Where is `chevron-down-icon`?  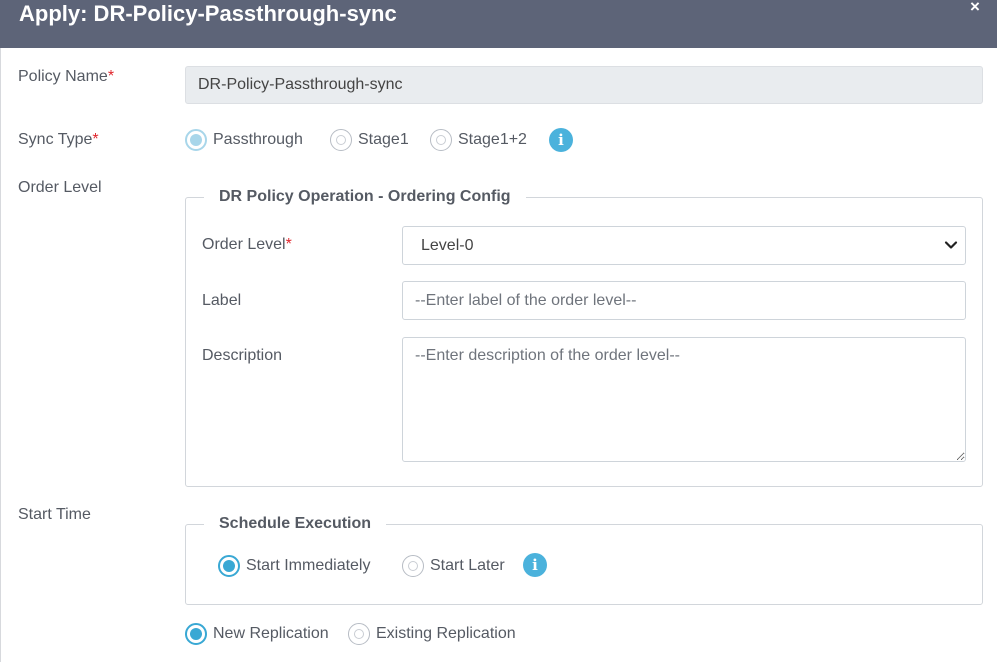
chevron-down-icon is located at coordinates (951, 244).